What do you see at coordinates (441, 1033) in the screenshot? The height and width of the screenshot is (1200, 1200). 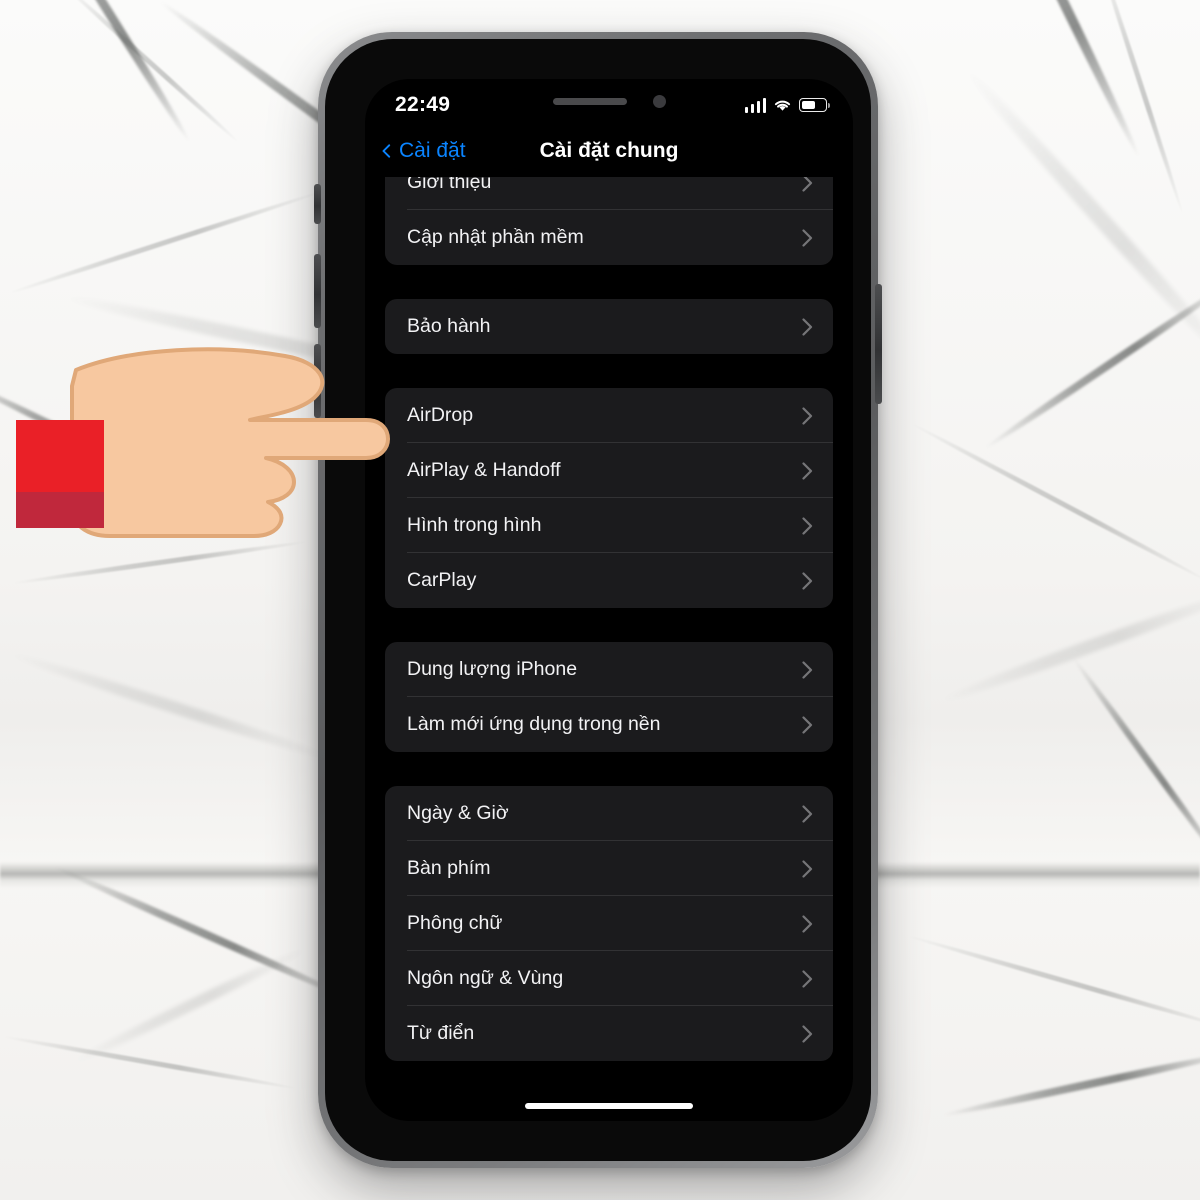 I see `settings-row-label: Từ điển` at bounding box center [441, 1033].